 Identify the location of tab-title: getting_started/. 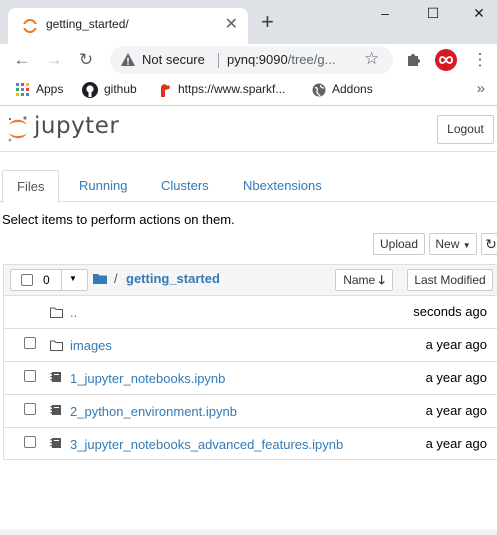
(87, 24).